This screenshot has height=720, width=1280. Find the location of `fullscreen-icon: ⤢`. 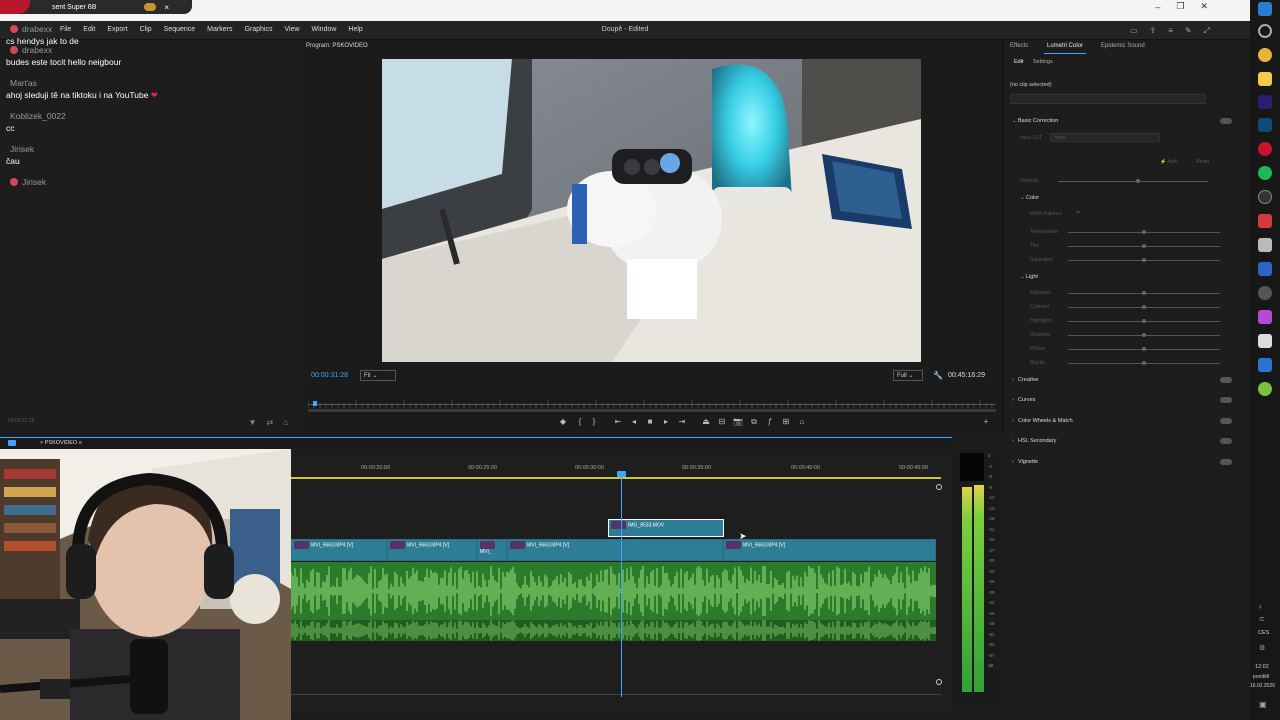

fullscreen-icon: ⤢ is located at coordinates (1207, 31).